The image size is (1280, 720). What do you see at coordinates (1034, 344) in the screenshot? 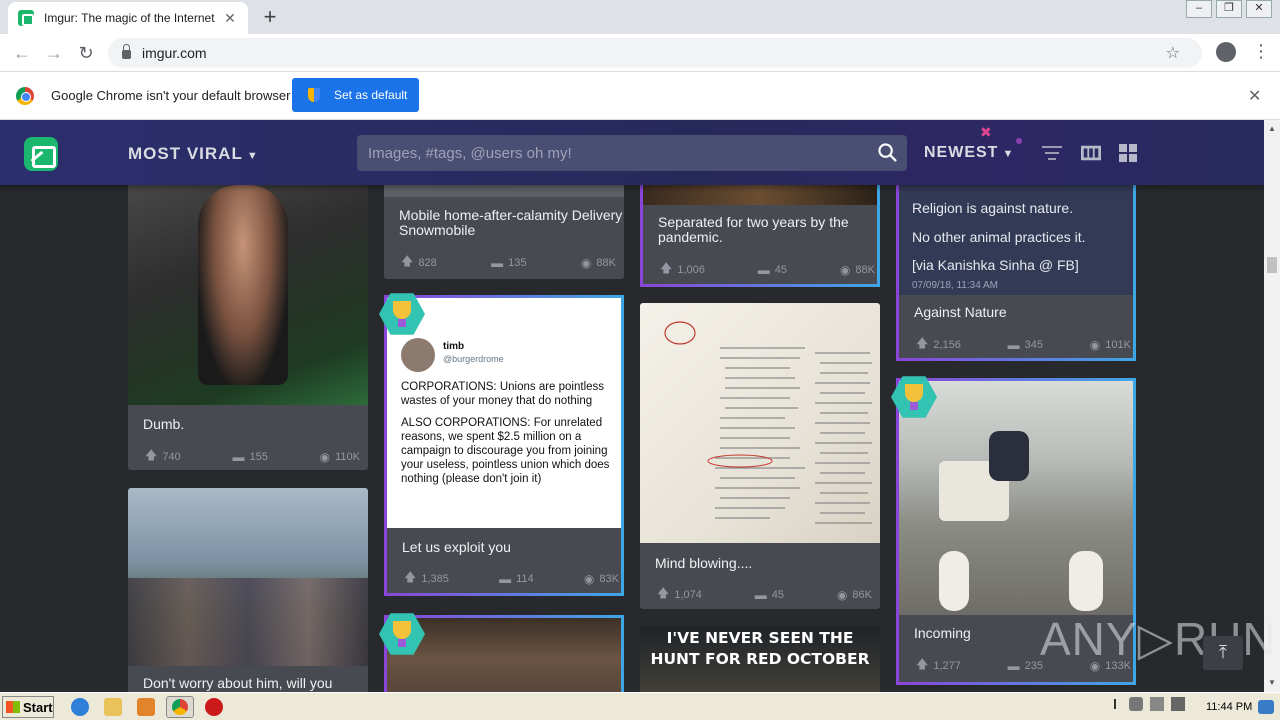
I see `comment-count: 345` at bounding box center [1034, 344].